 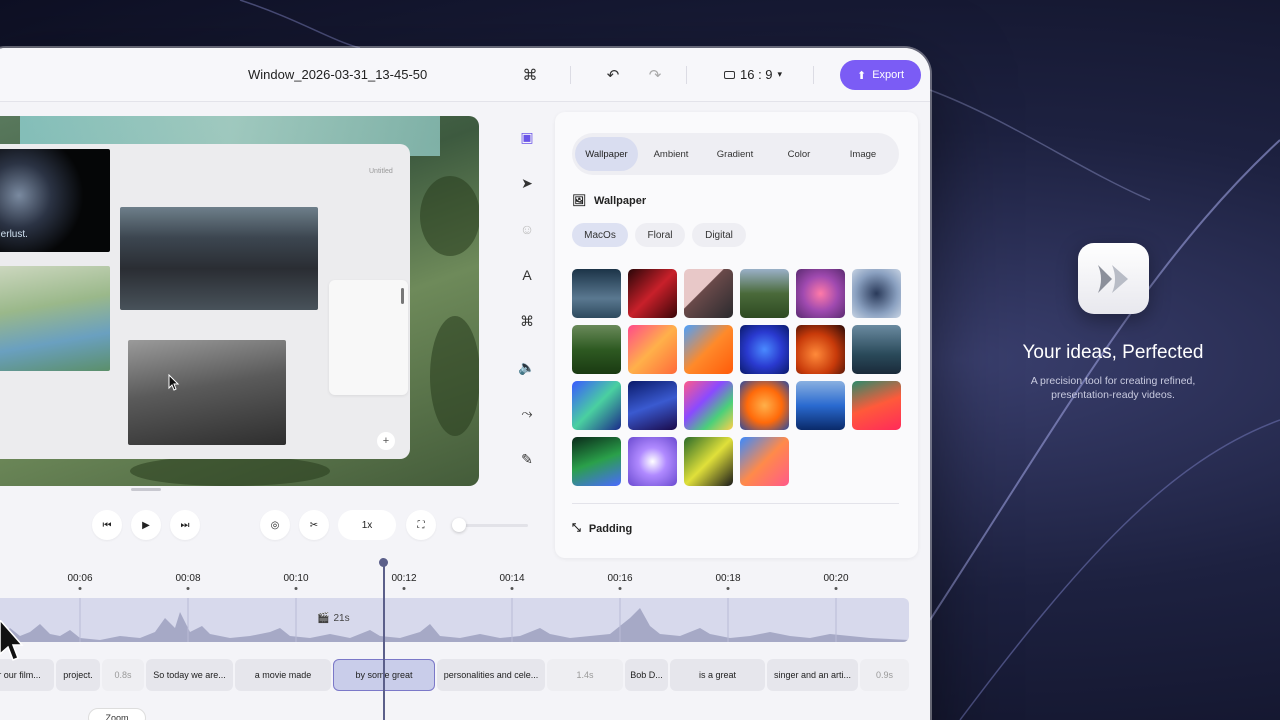 I want to click on tab-image: Image, so click(x=863, y=154).